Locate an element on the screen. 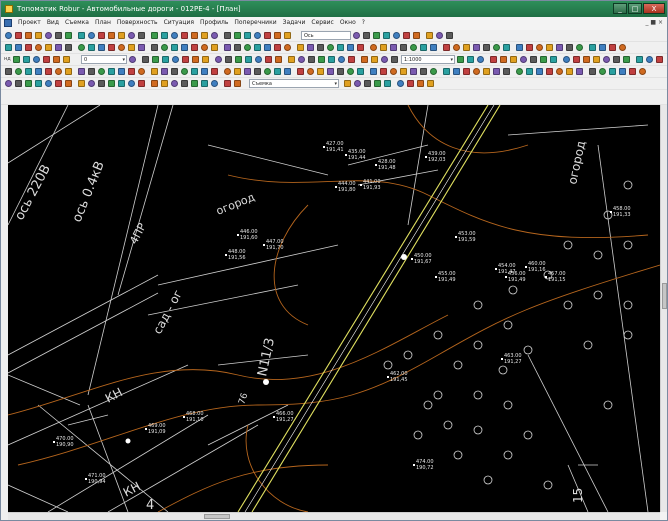  menu-surface: Поверхность is located at coordinates (137, 23).